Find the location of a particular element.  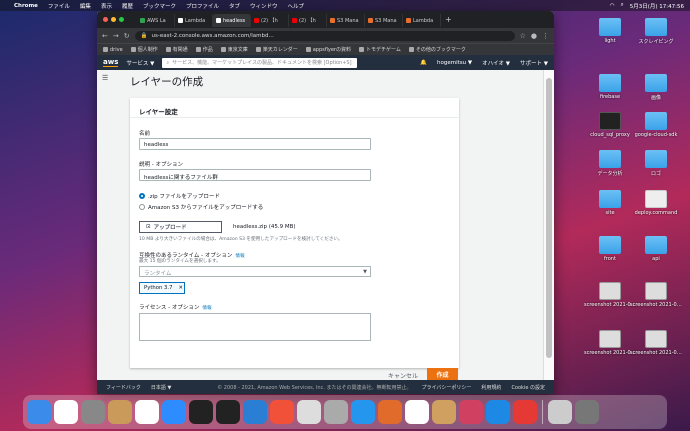

browser-tab: headless is located at coordinates (232, 20).